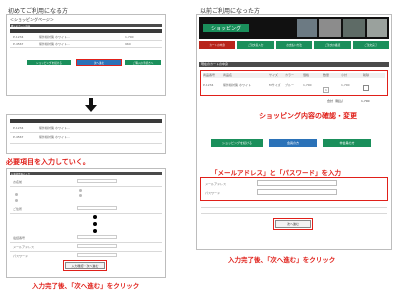 This screenshot has width=400, height=300. What do you see at coordinates (18, 137) in the screenshot?
I see `left-row2-code-2: P-4567` at bounding box center [18, 137].